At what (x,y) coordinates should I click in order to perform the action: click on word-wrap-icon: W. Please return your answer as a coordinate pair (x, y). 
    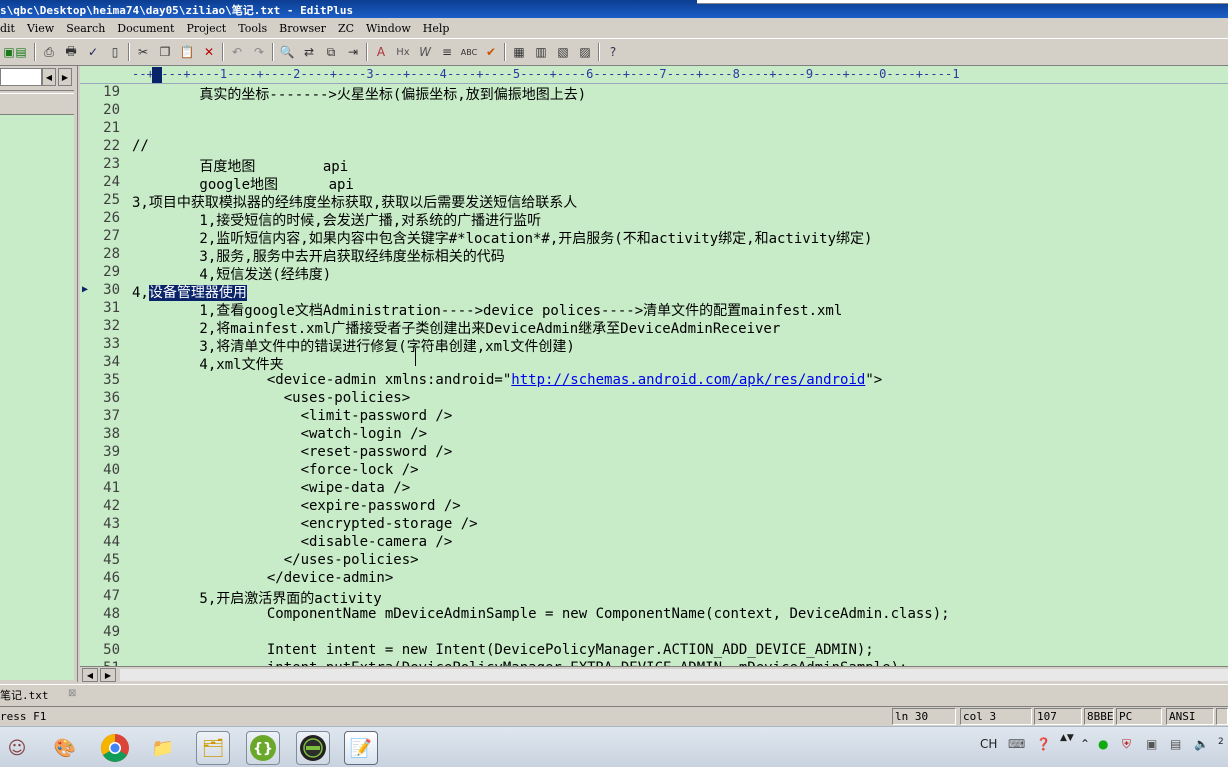
    Looking at the image, I should click on (425, 52).